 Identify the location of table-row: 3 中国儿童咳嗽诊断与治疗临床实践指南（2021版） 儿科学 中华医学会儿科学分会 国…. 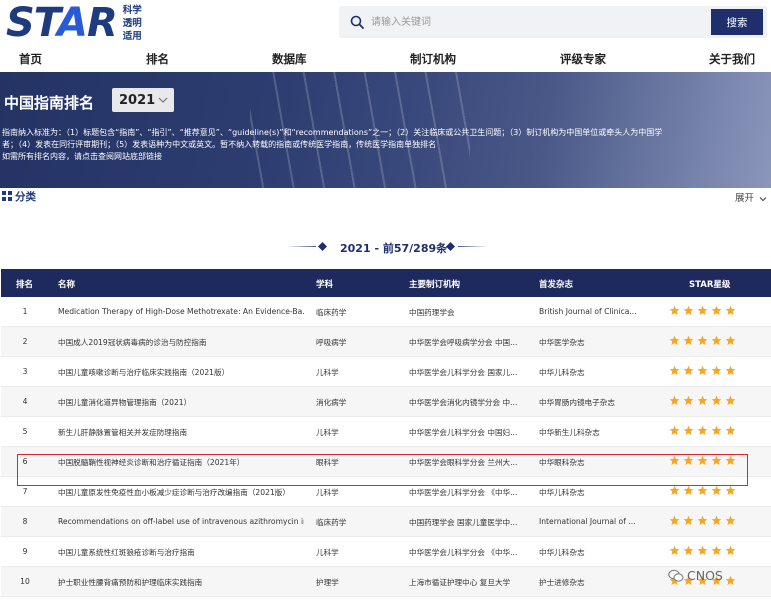
(386, 372).